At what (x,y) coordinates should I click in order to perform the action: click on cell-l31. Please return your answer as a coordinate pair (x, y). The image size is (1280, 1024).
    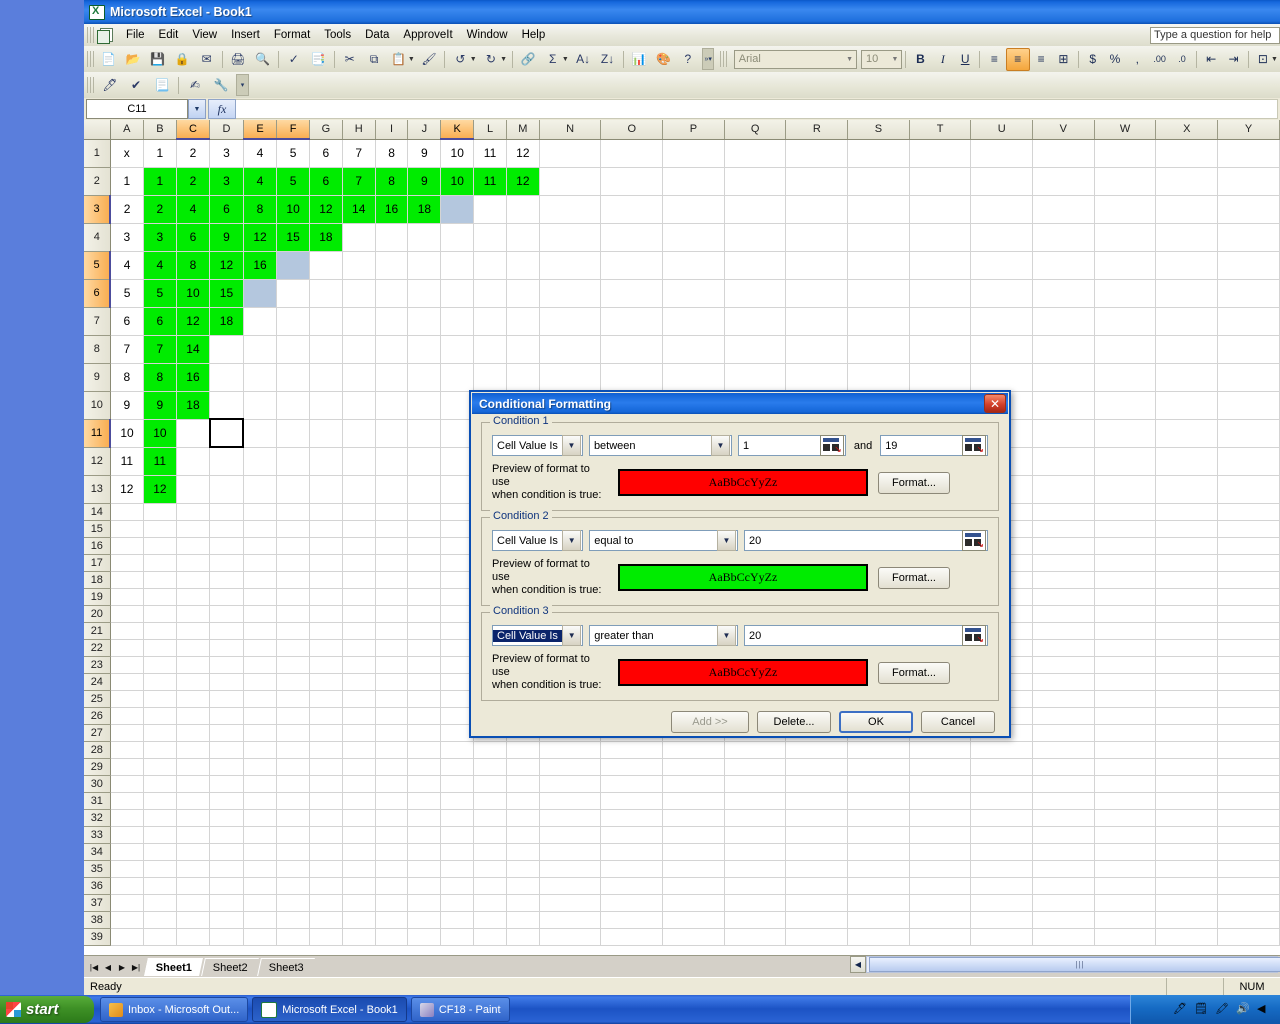
    Looking at the image, I should click on (490, 801).